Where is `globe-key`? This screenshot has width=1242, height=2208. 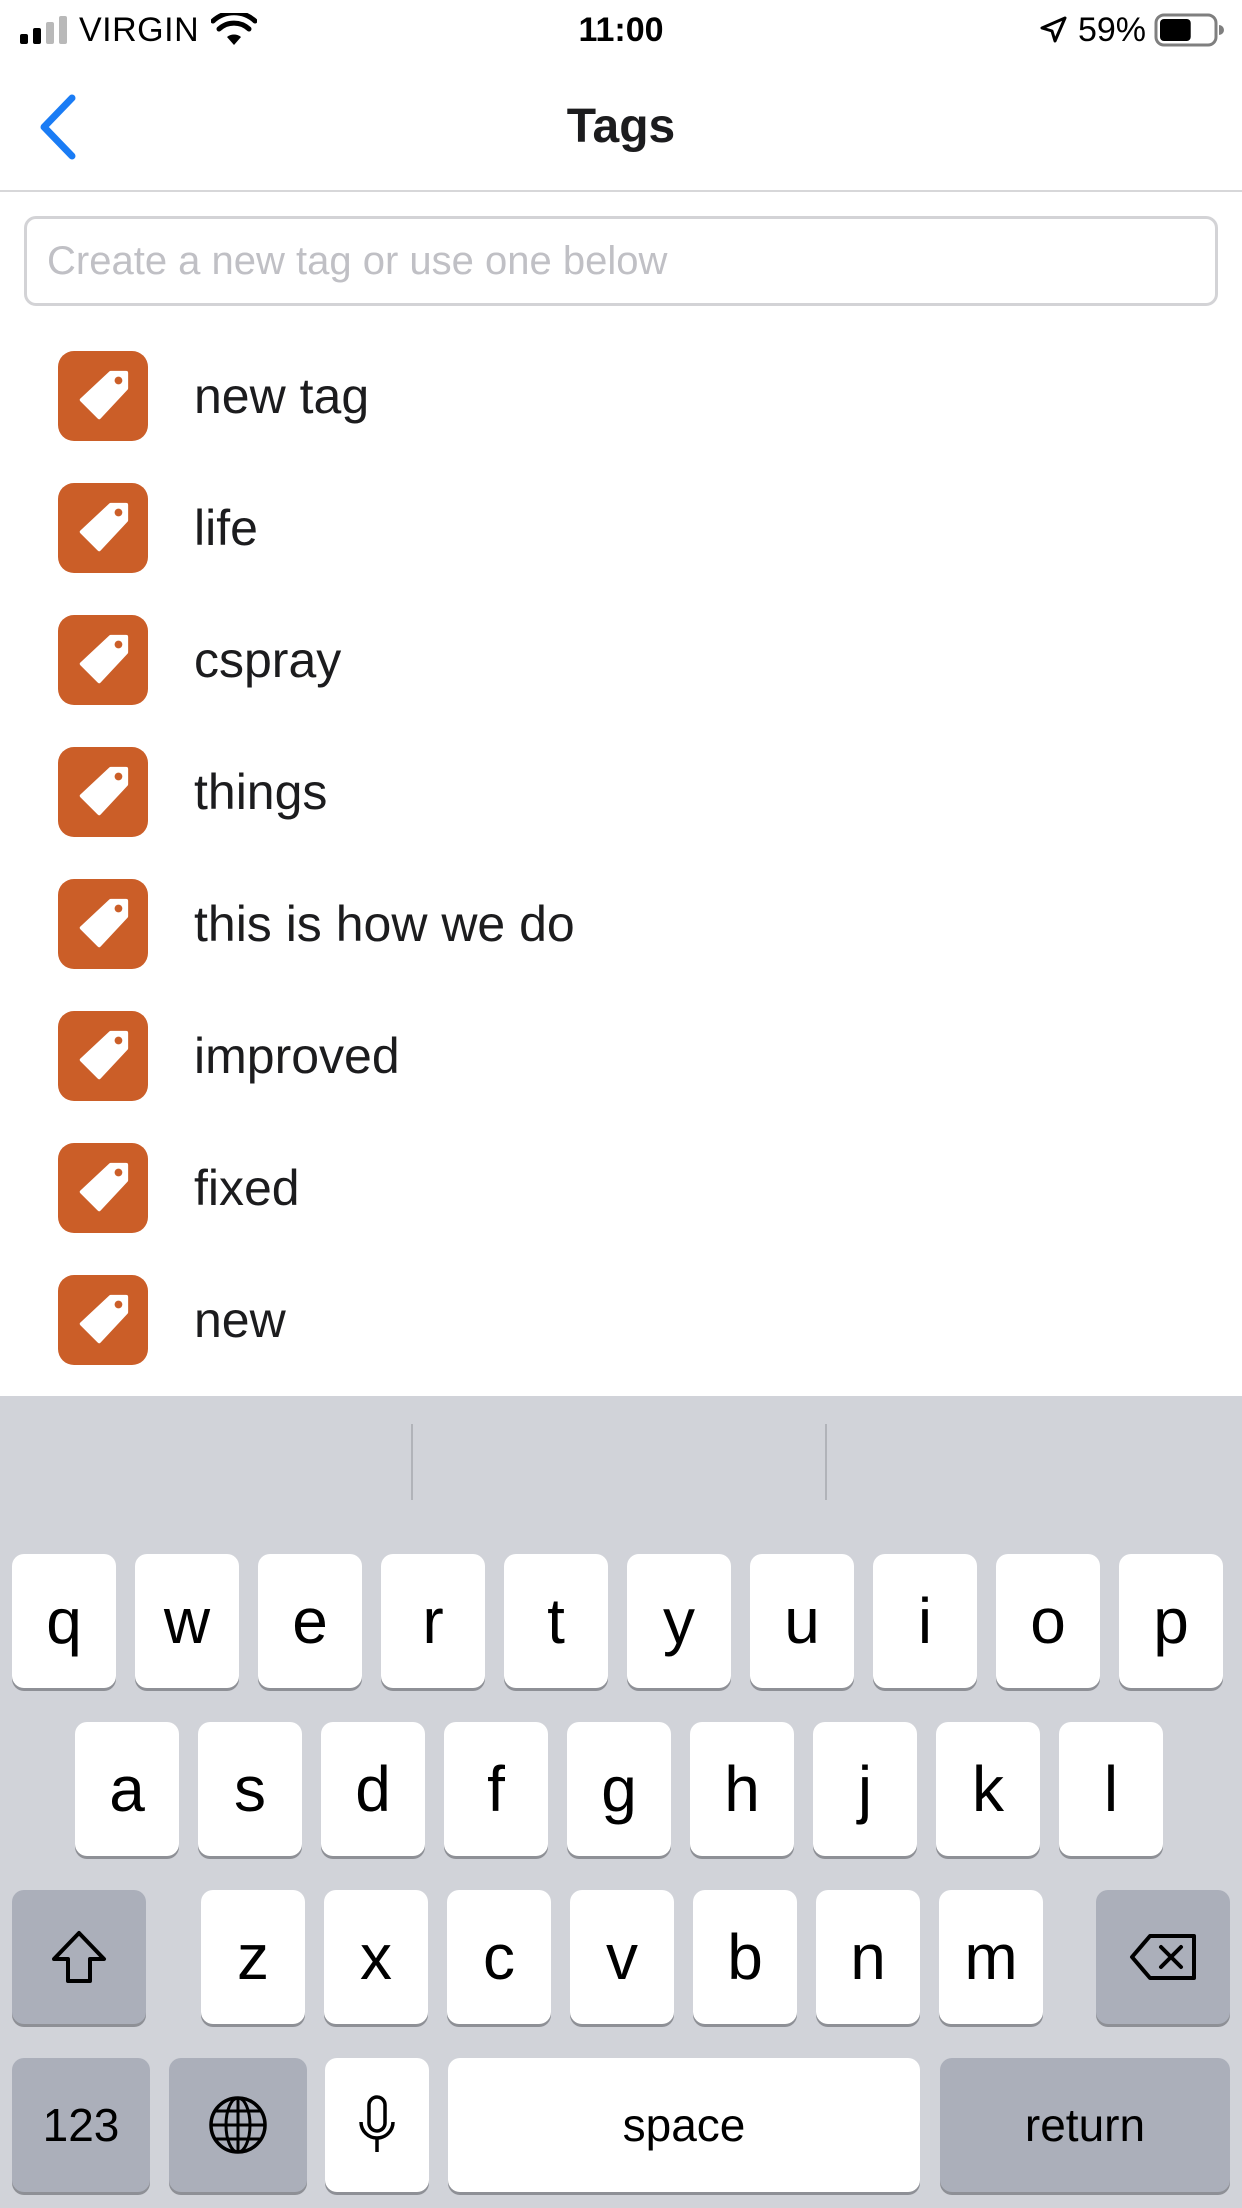 globe-key is located at coordinates (238, 2125).